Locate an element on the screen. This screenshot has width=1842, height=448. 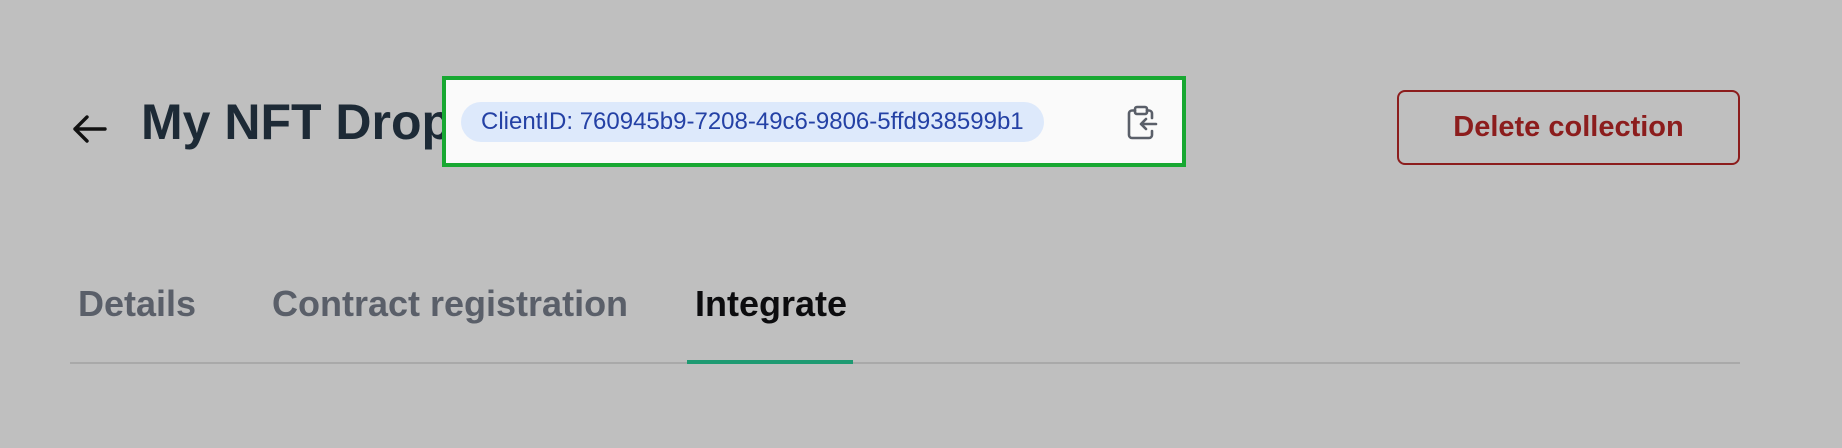
tab-integrate: Integrate is located at coordinates (771, 304).